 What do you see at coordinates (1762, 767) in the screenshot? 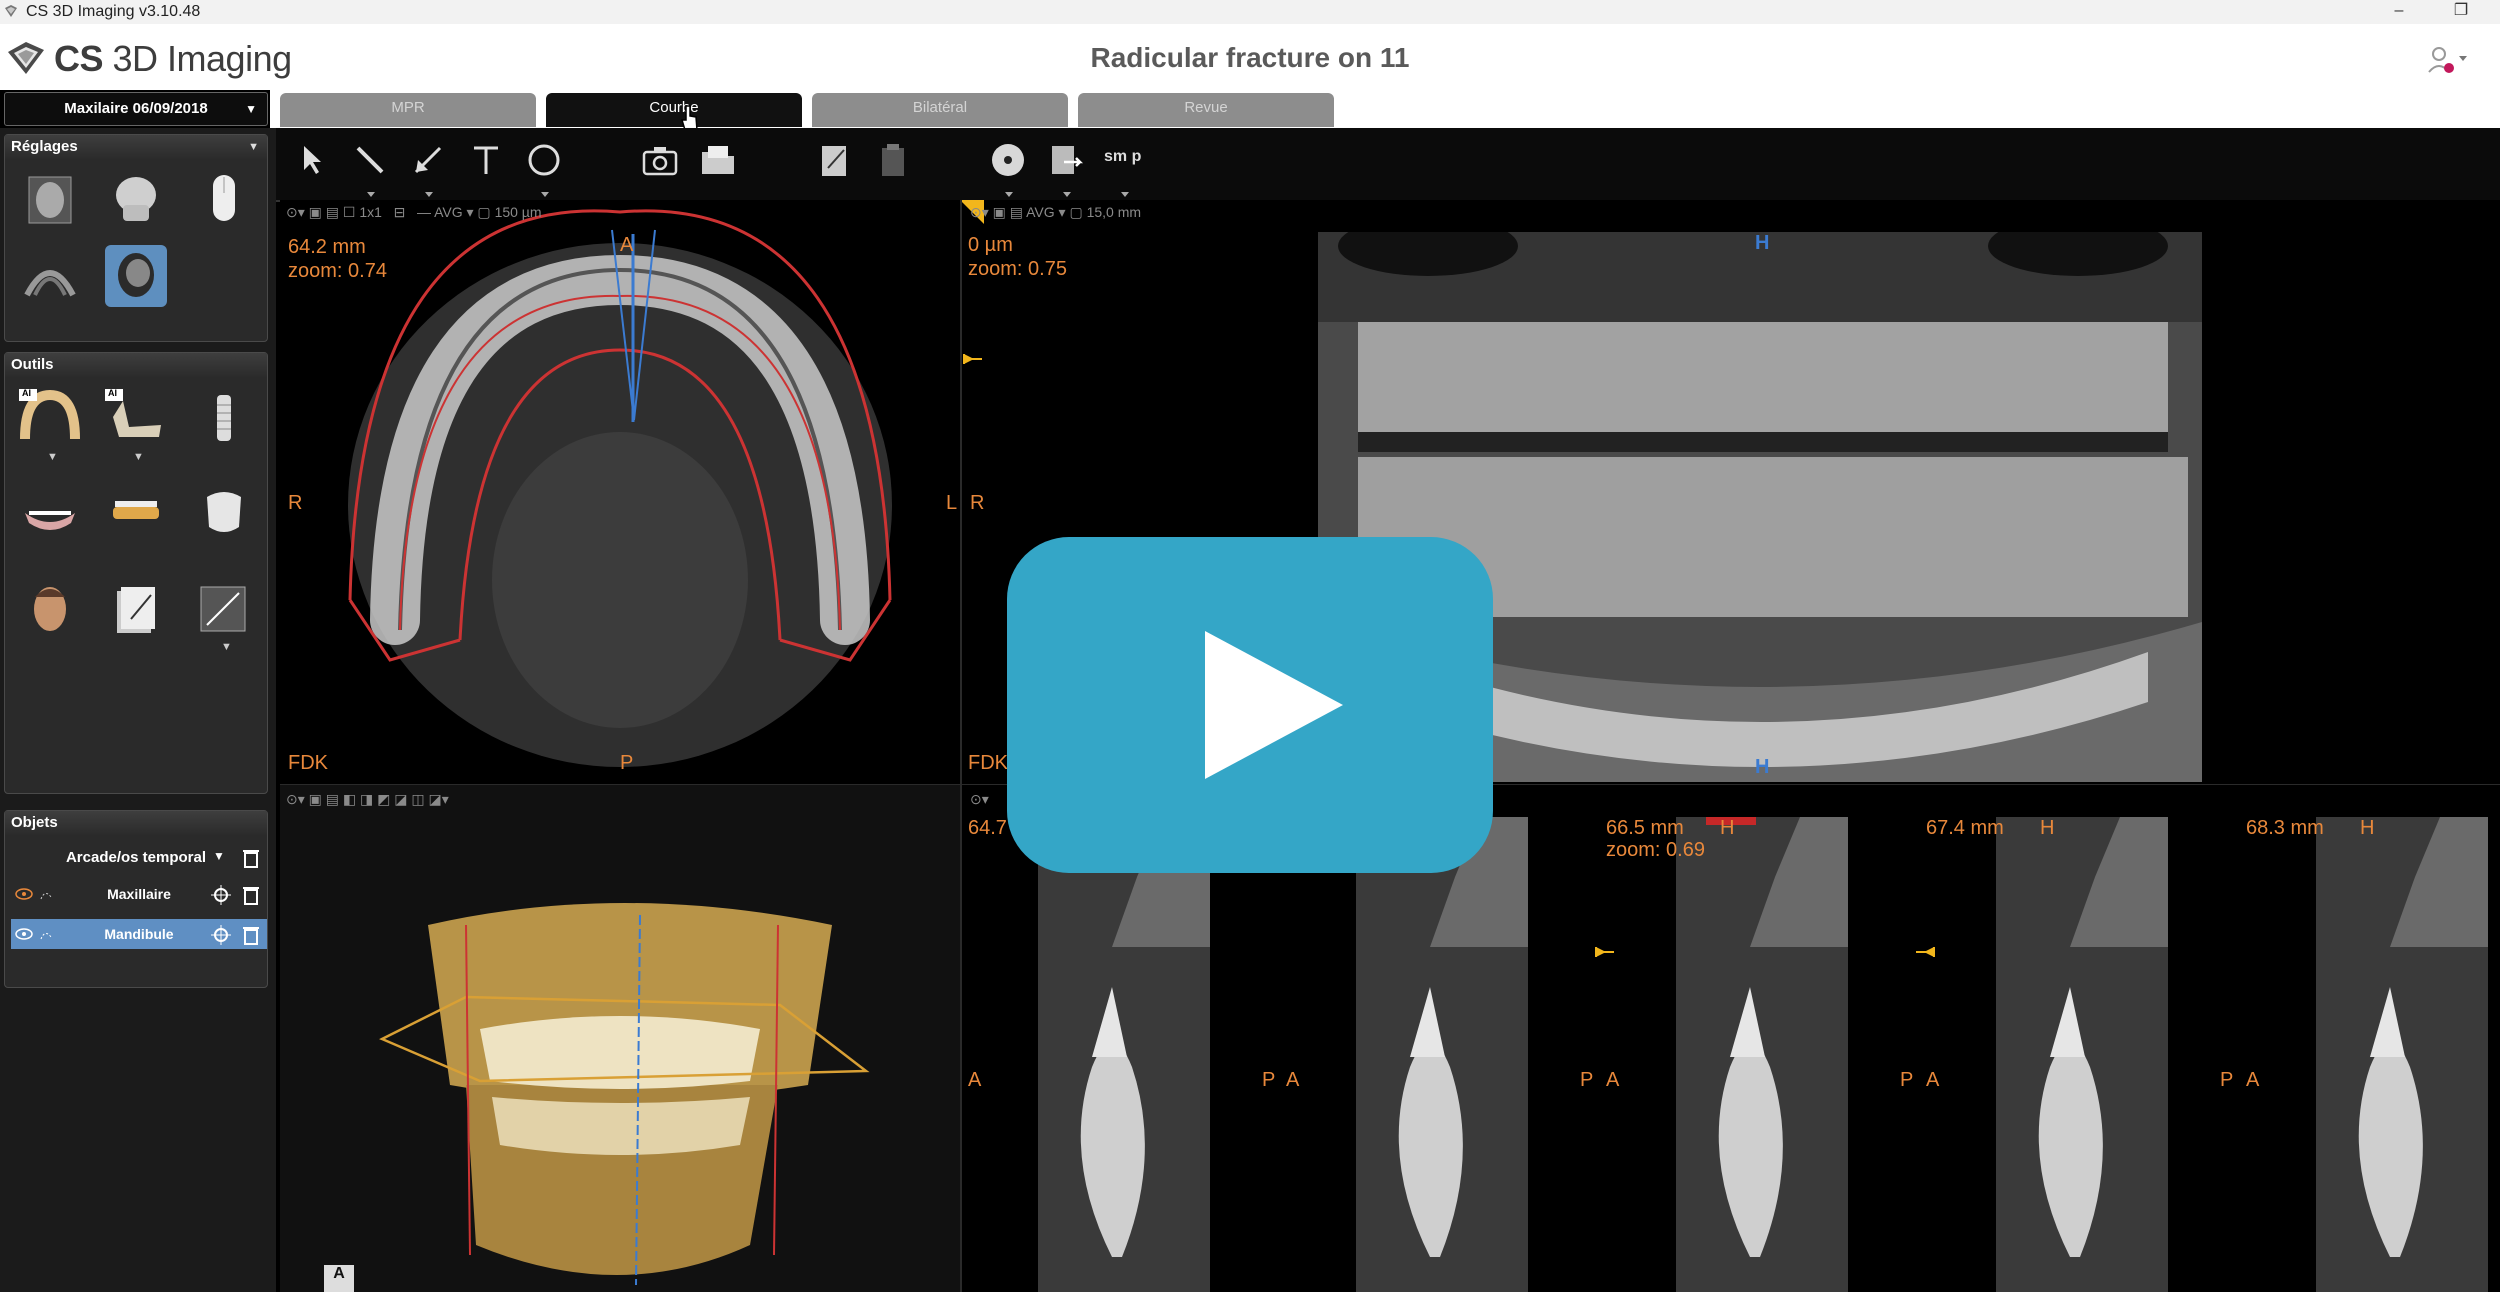
I see `pano-orientation-head-bottom: H` at bounding box center [1762, 767].